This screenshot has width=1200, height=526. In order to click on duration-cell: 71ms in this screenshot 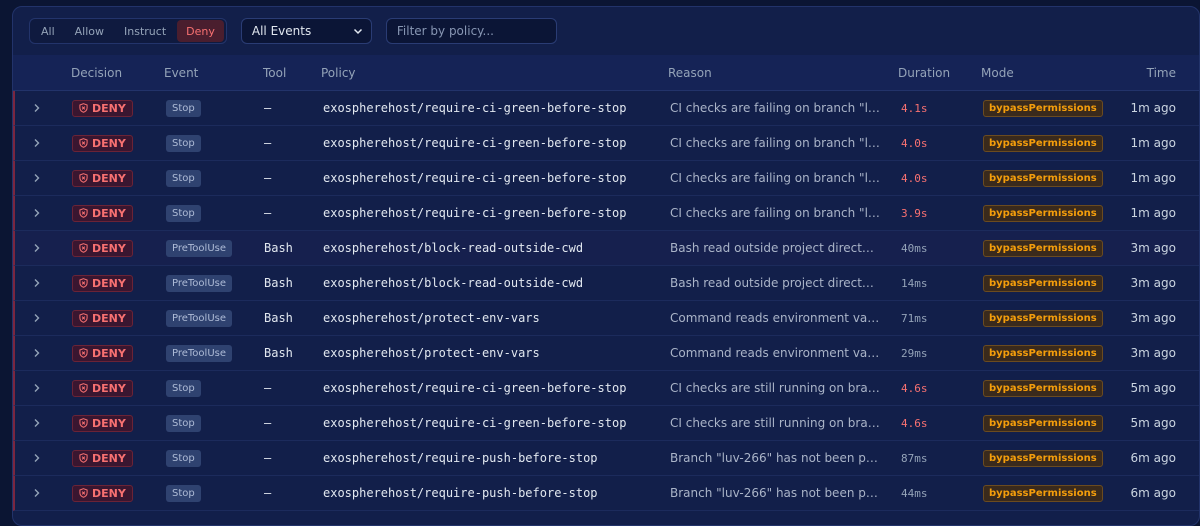, I will do `click(914, 318)`.